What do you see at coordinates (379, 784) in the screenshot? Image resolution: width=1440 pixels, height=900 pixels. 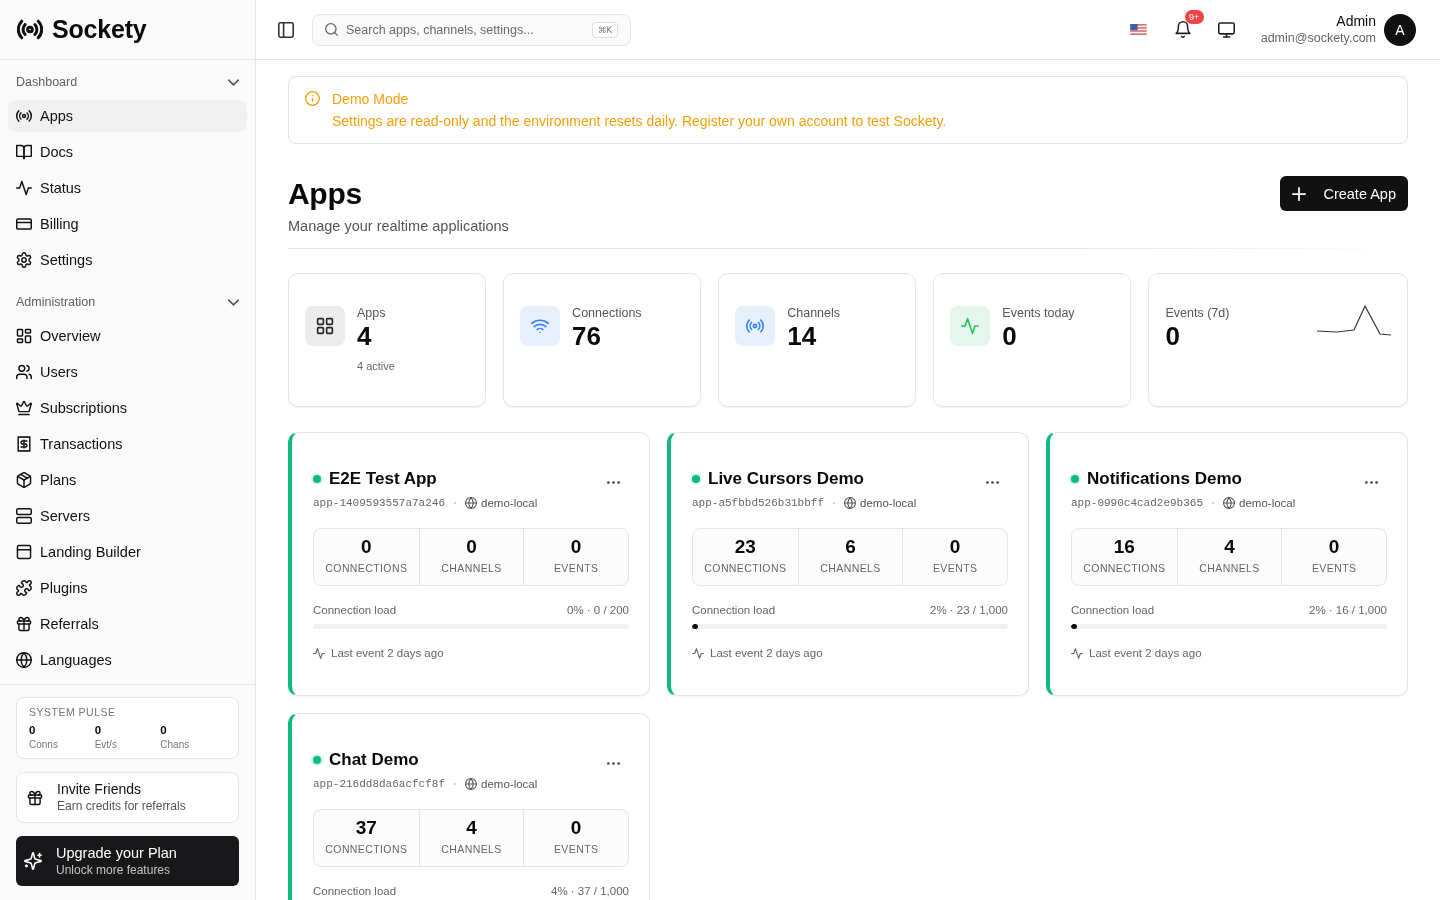 I see `app-id: app-216dd8da6acfcf8f` at bounding box center [379, 784].